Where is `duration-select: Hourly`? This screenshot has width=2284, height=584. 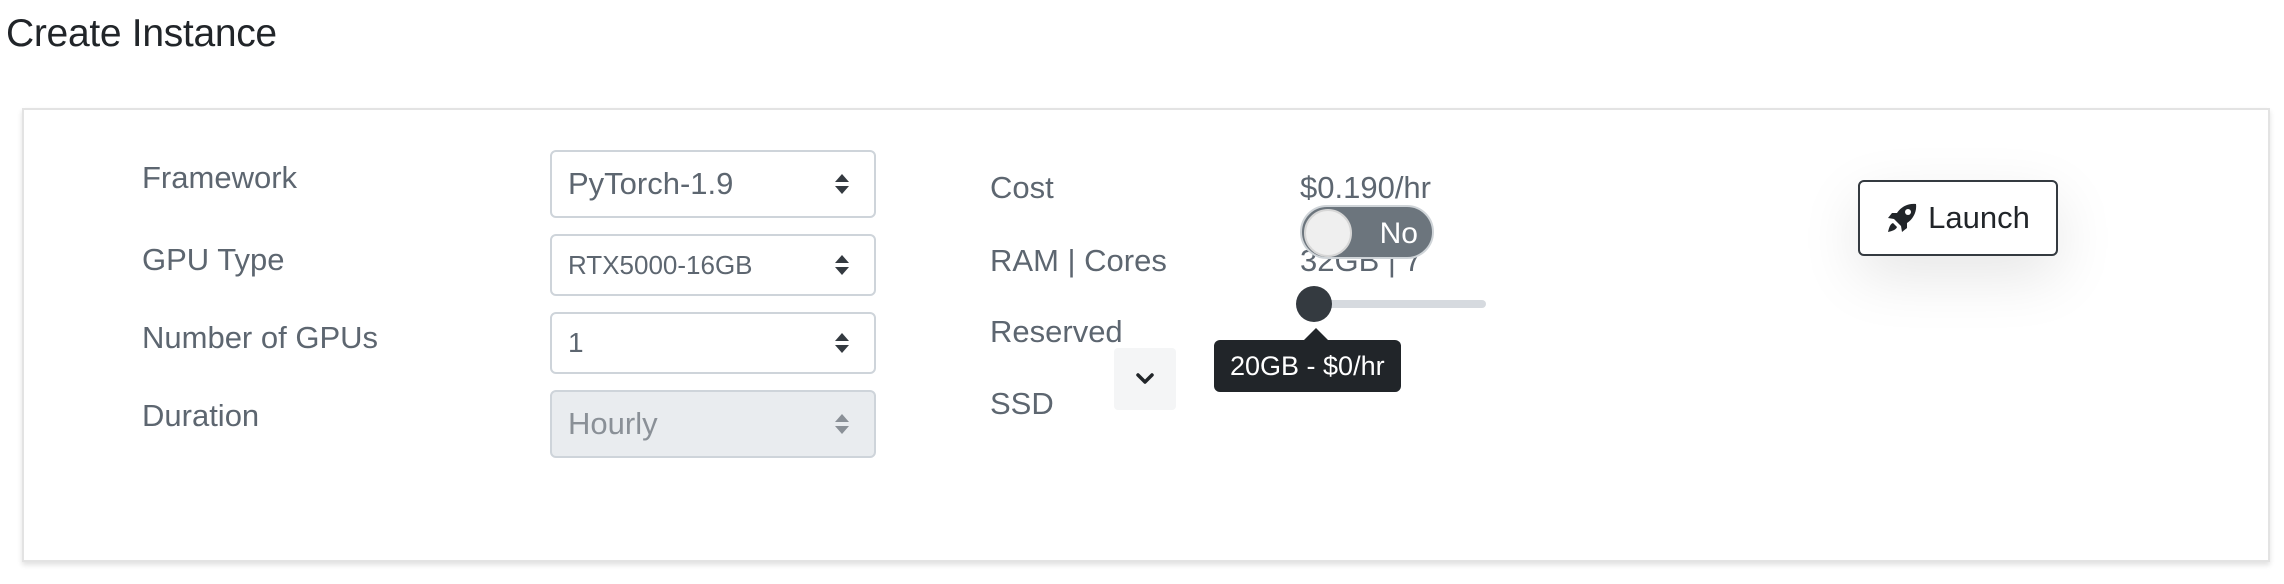 duration-select: Hourly is located at coordinates (713, 424).